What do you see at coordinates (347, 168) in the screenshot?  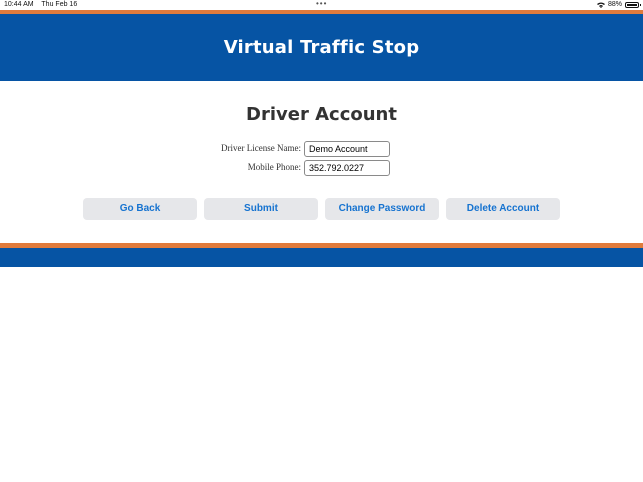 I see `mobile-phone-input` at bounding box center [347, 168].